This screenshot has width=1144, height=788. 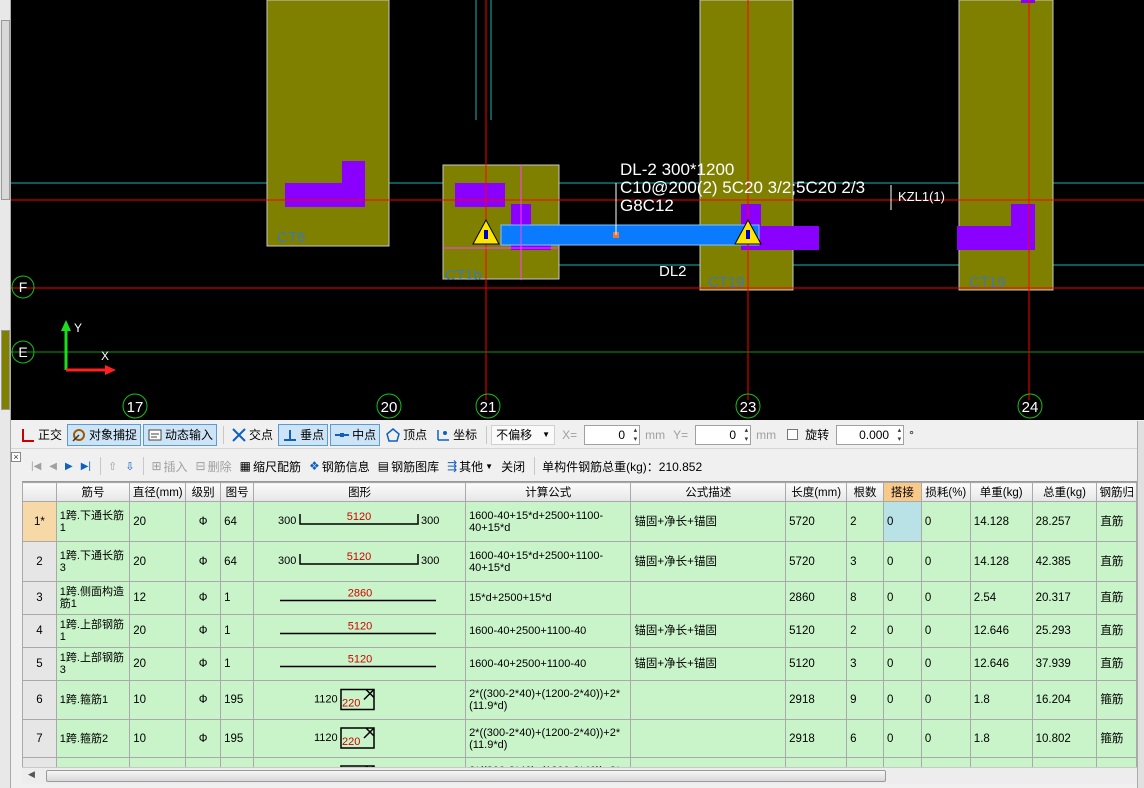 What do you see at coordinates (158, 521) in the screenshot?
I see `cell-dia: 20` at bounding box center [158, 521].